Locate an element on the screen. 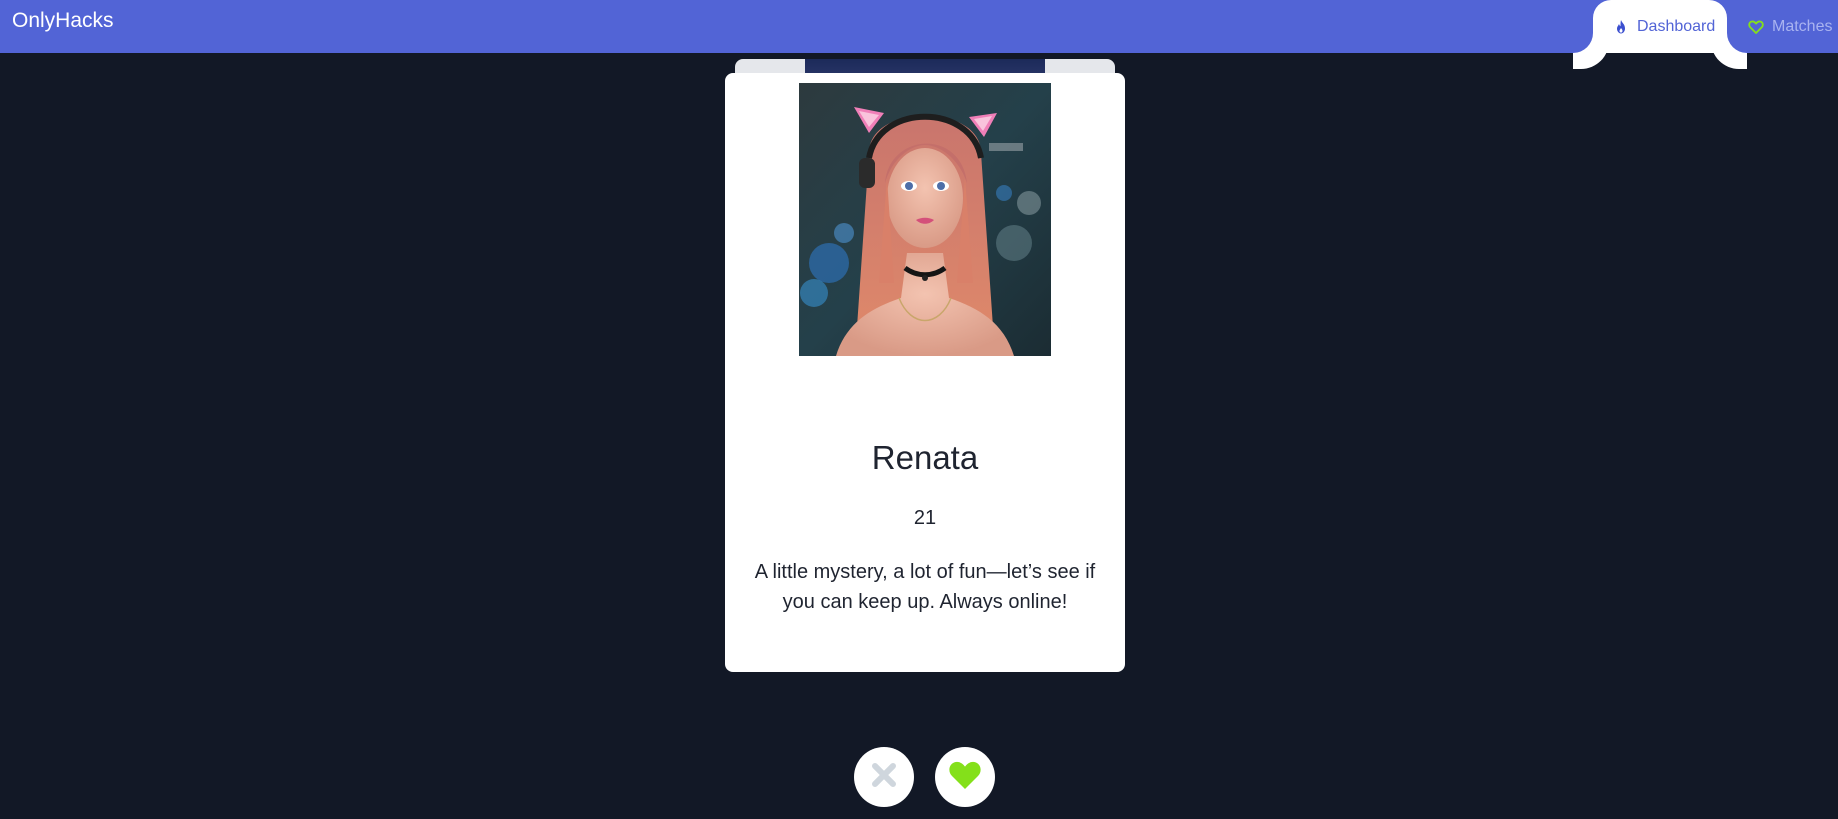 This screenshot has width=1838, height=819. tab-dashboard: Dashboard is located at coordinates (1660, 26).